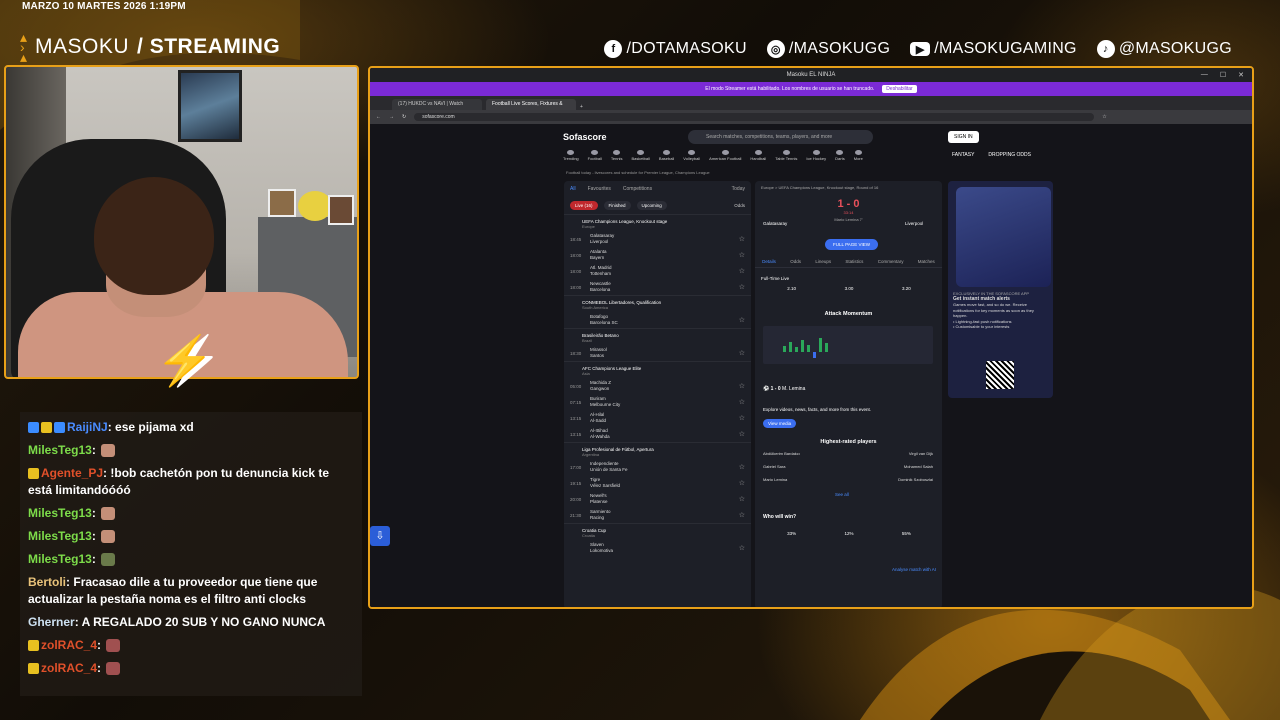  I want to click on away-team: Al-Wahda, so click(600, 436).